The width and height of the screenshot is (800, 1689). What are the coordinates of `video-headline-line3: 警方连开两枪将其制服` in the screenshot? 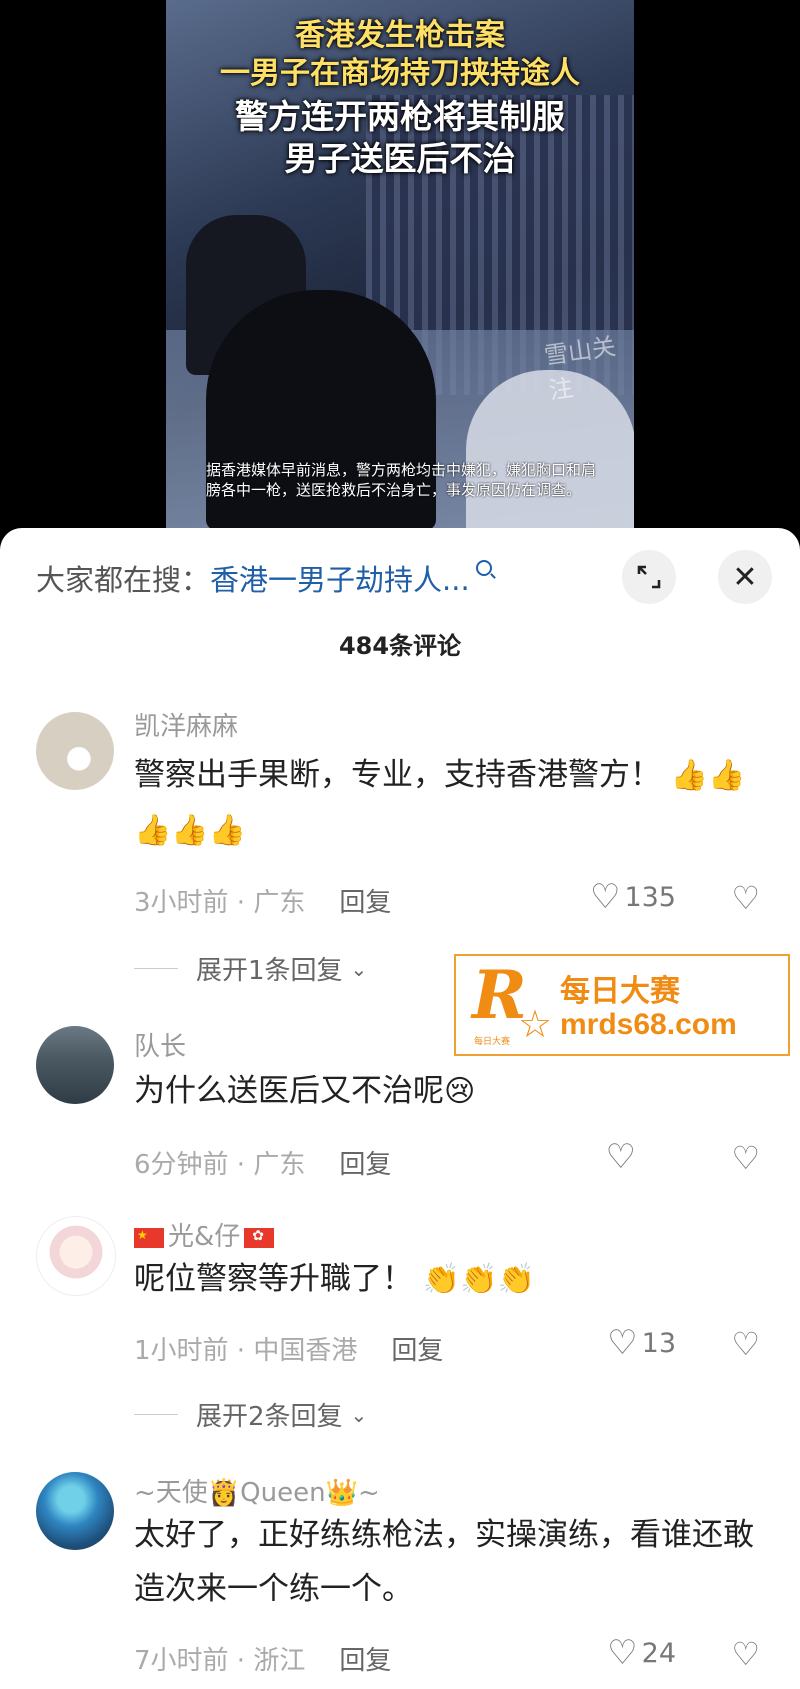 It's located at (400, 116).